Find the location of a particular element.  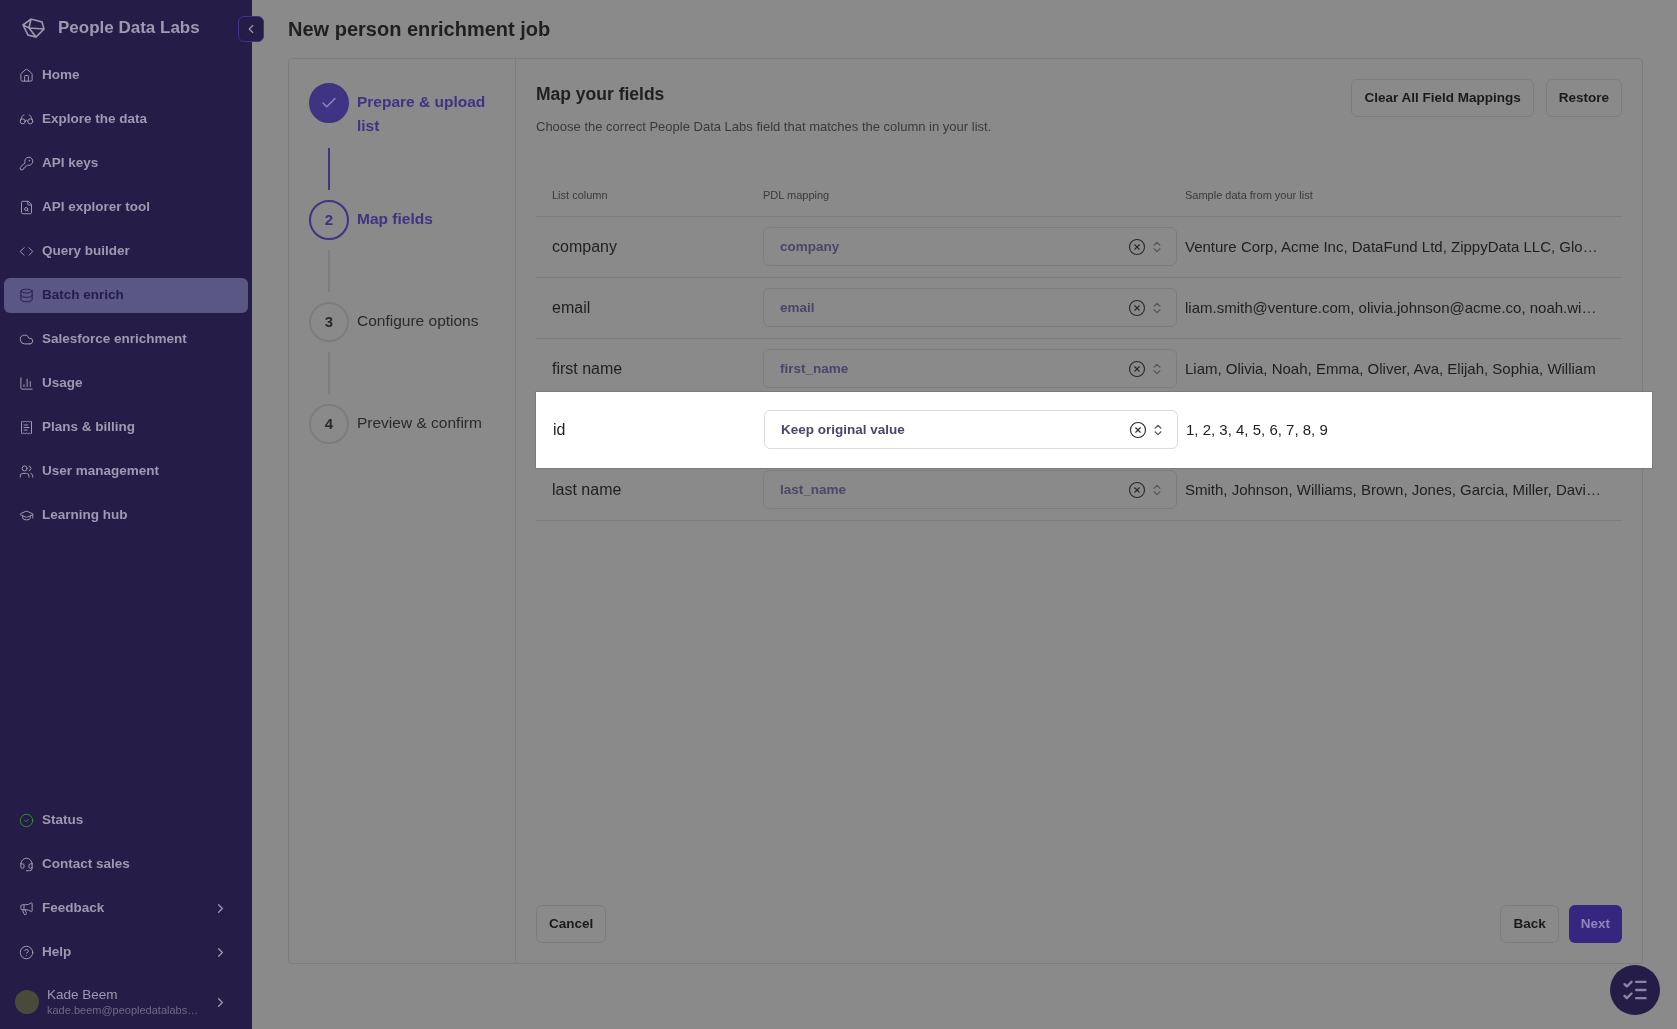

step-number: 3 is located at coordinates (329, 321).